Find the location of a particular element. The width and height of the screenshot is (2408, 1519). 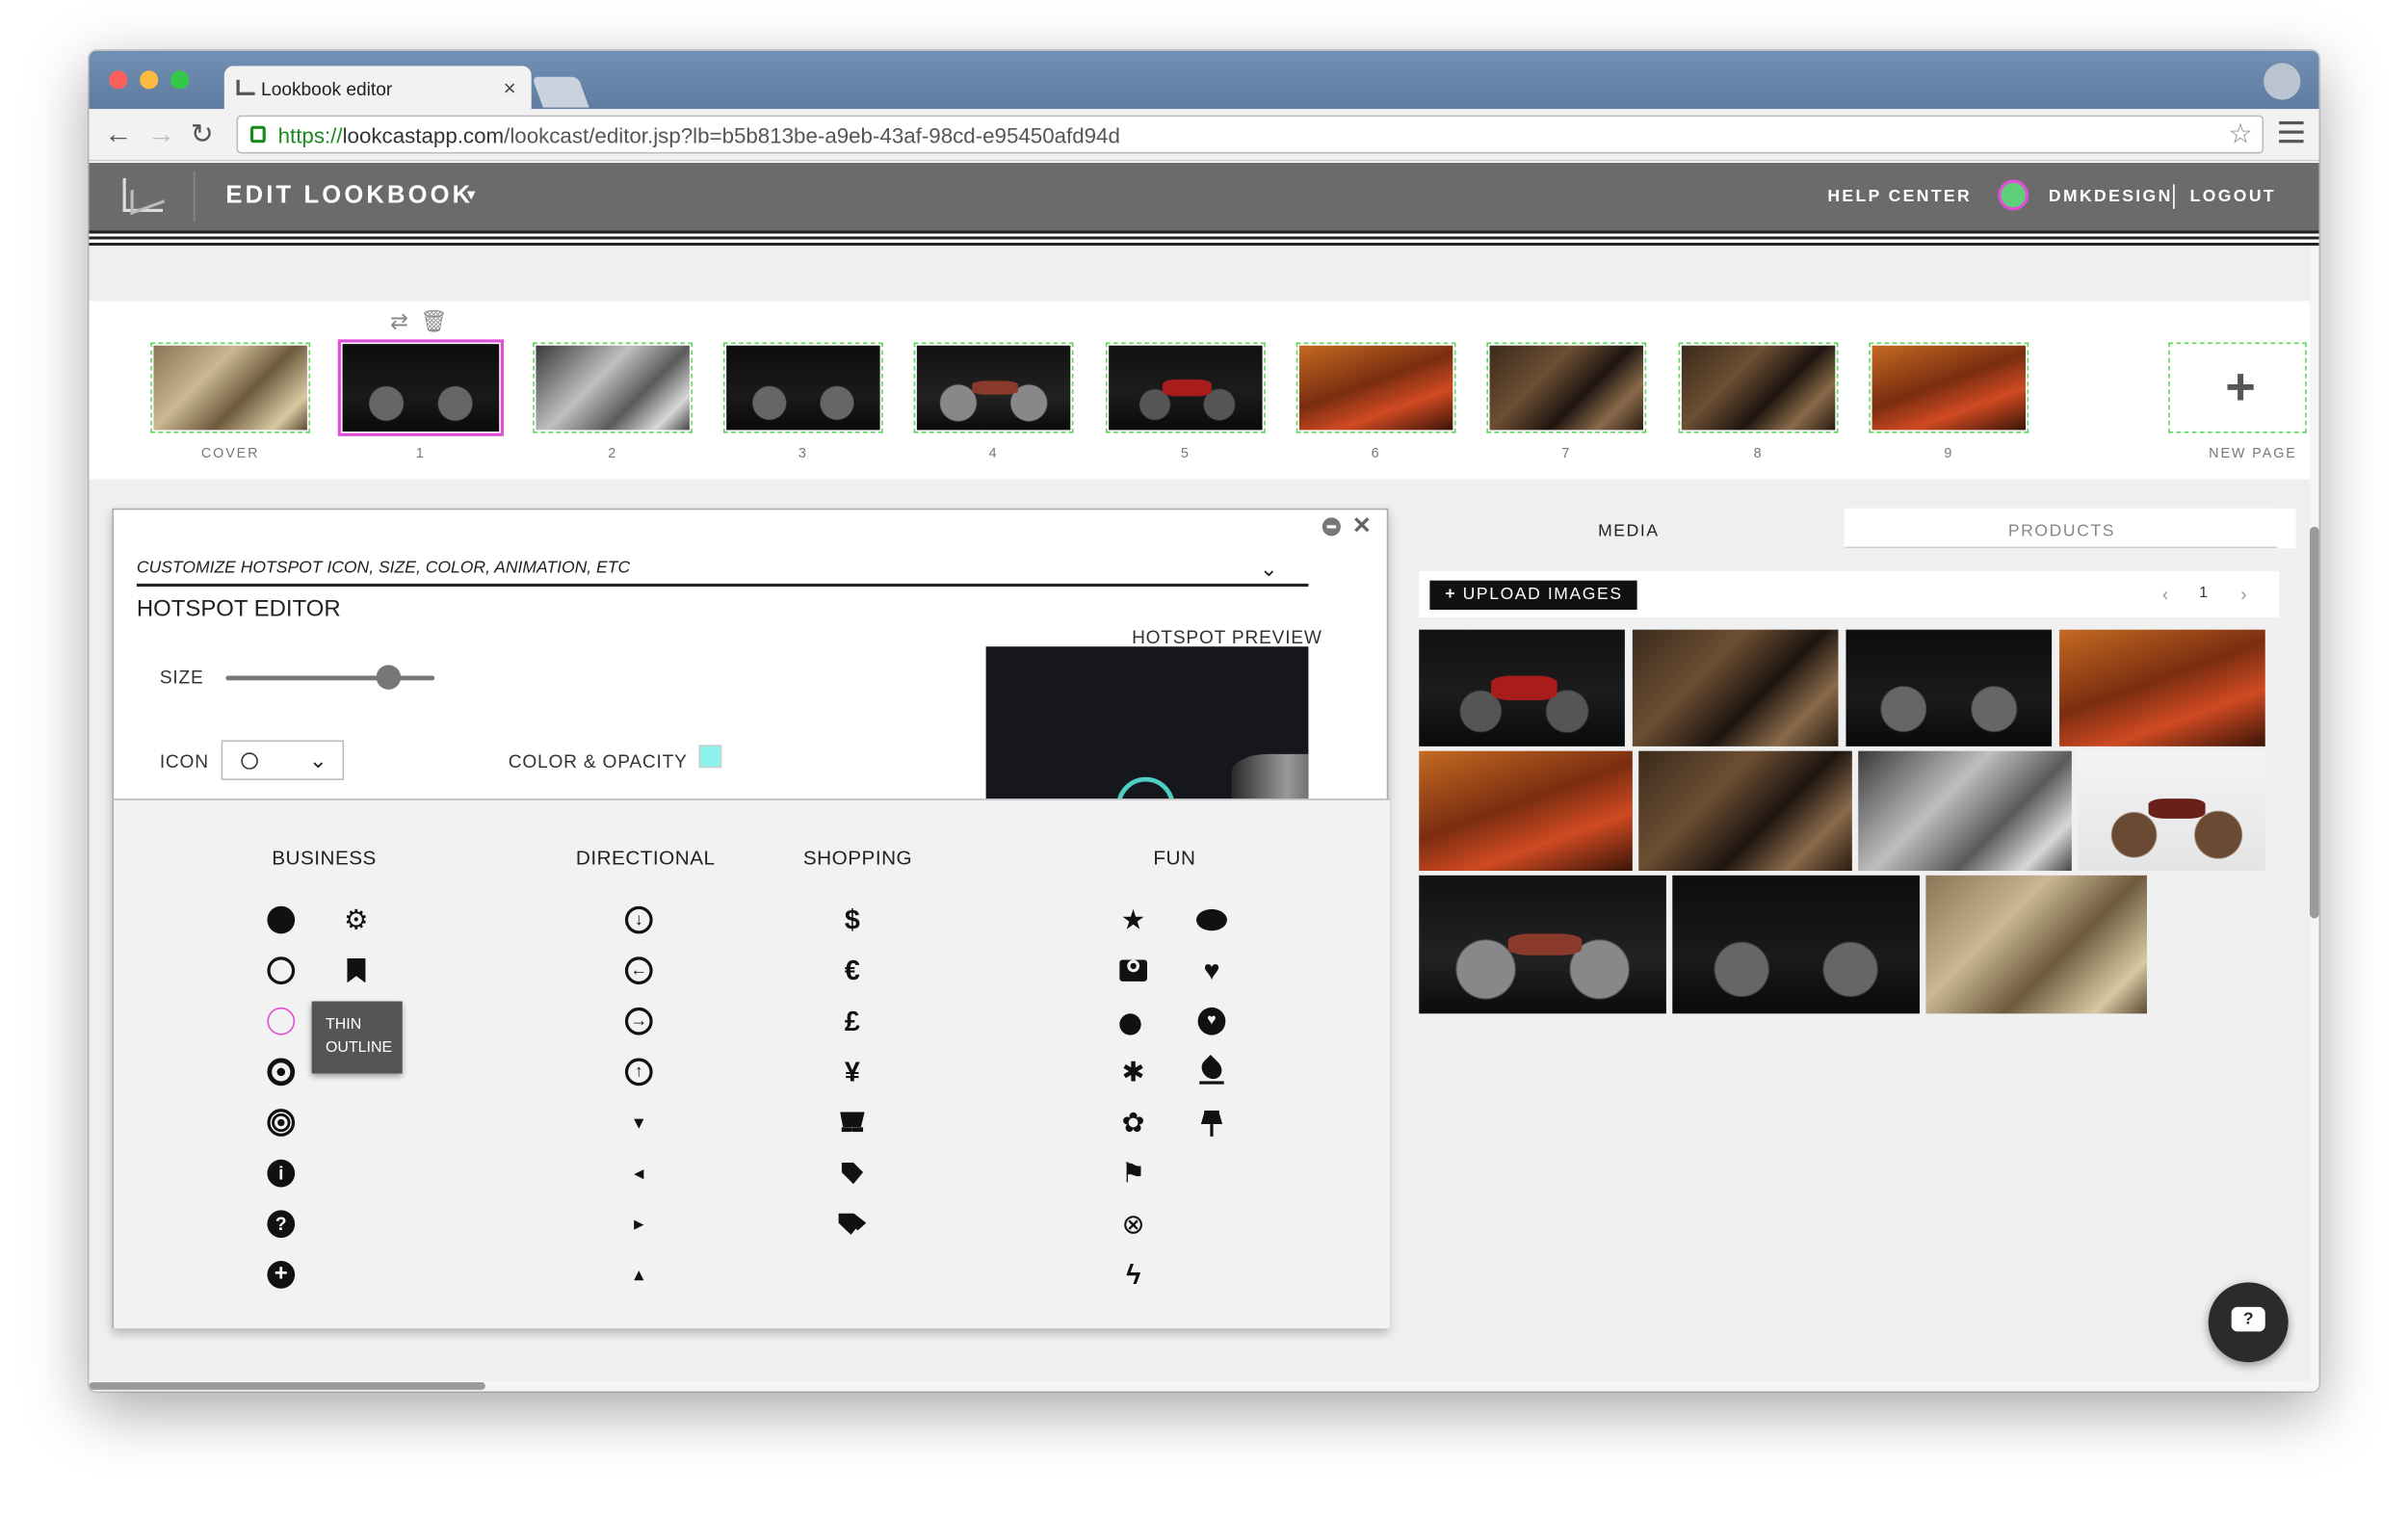

soccer-ball-icon: ⊗ is located at coordinates (1133, 1224).